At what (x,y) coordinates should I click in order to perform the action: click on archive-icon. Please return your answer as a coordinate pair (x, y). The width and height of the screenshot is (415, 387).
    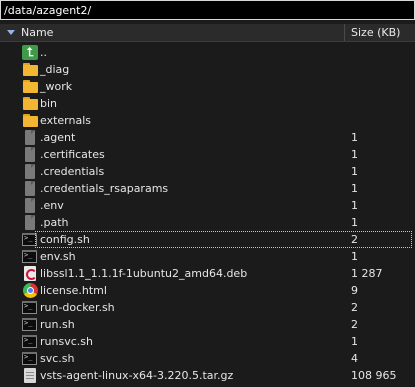
    Looking at the image, I should click on (30, 375).